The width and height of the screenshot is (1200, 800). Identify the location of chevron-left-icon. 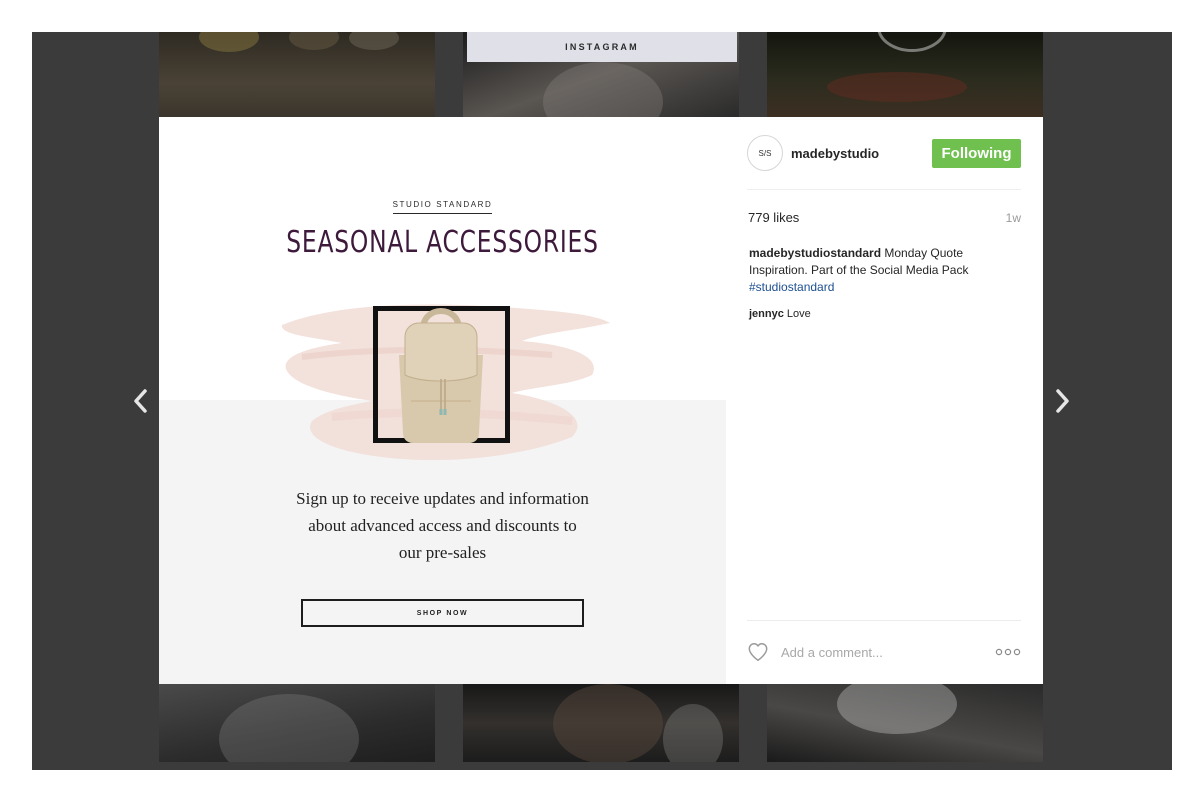
(140, 401).